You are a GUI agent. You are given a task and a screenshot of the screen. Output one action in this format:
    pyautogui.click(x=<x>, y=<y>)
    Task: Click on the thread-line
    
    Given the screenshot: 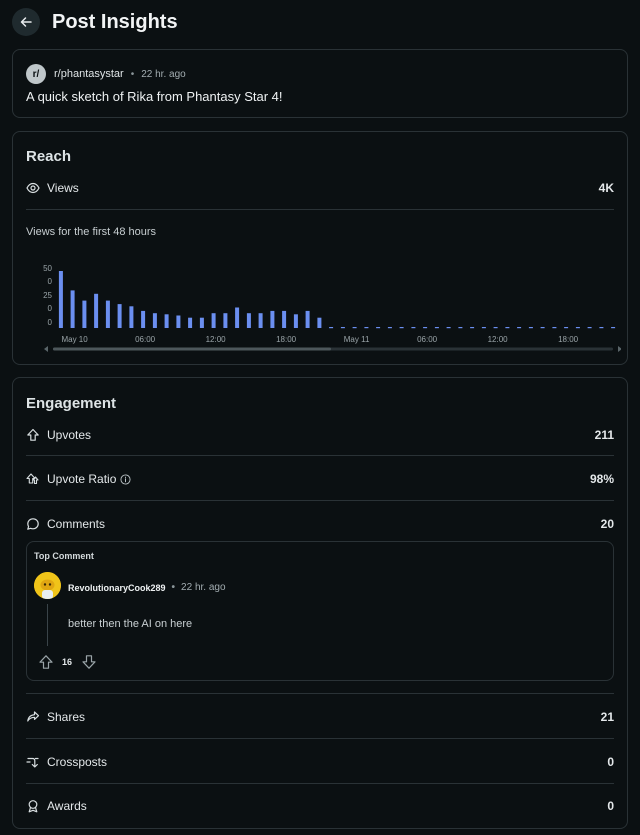 What is the action you would take?
    pyautogui.click(x=47, y=625)
    